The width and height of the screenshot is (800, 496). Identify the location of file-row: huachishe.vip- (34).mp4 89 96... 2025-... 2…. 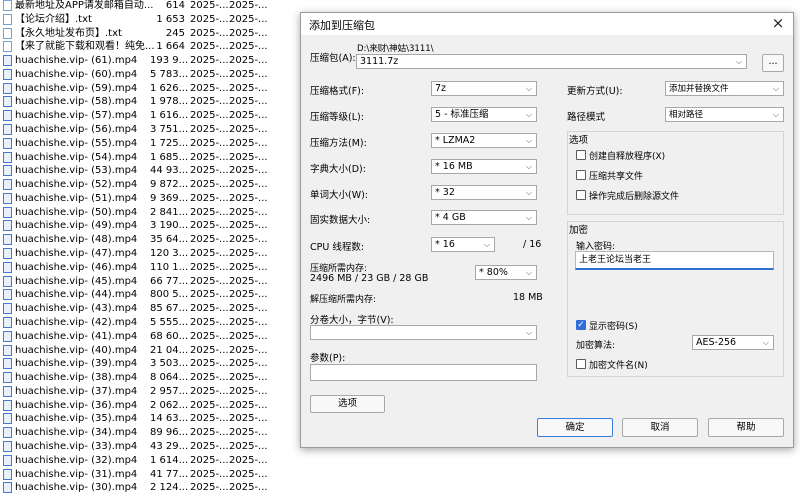
(150, 433).